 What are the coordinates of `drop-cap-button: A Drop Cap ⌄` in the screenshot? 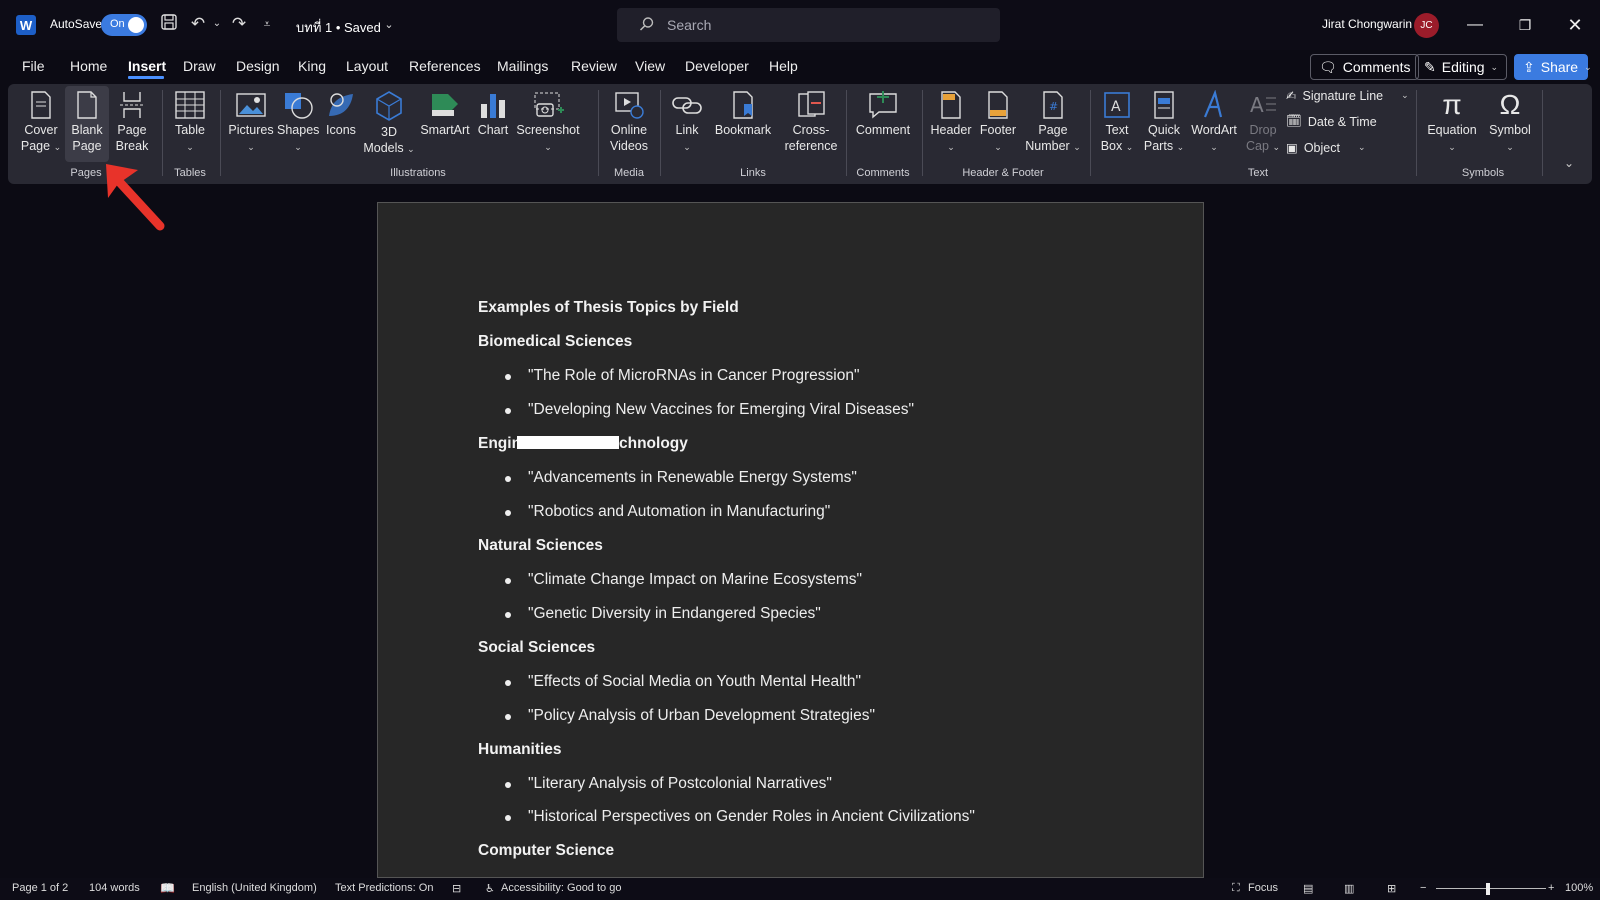 It's located at (1263, 122).